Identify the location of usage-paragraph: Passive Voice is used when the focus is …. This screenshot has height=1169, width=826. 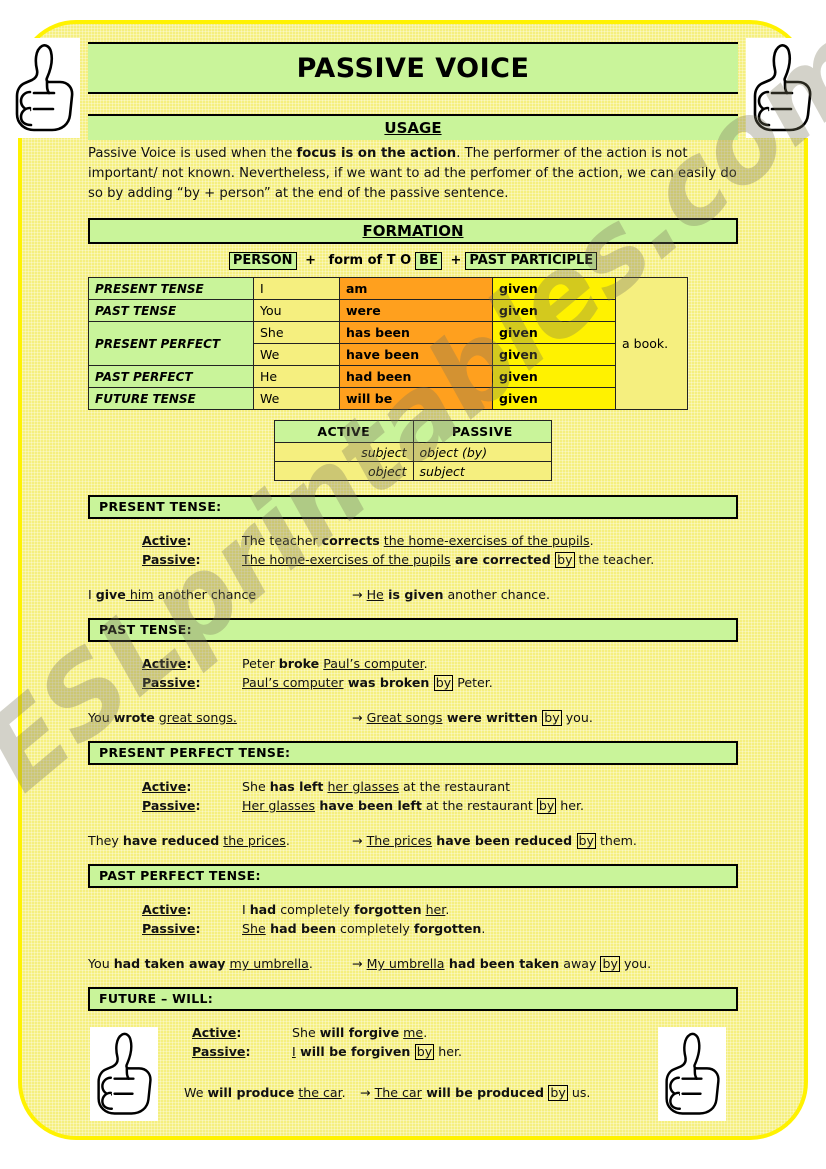
(413, 174).